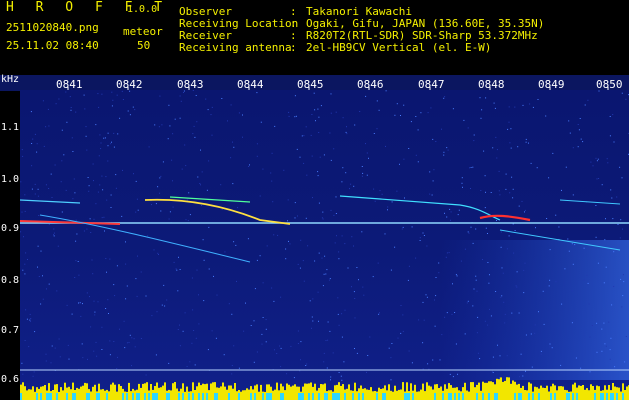 Image resolution: width=629 pixels, height=400 pixels. I want to click on time-tick: 0849, so click(551, 84).